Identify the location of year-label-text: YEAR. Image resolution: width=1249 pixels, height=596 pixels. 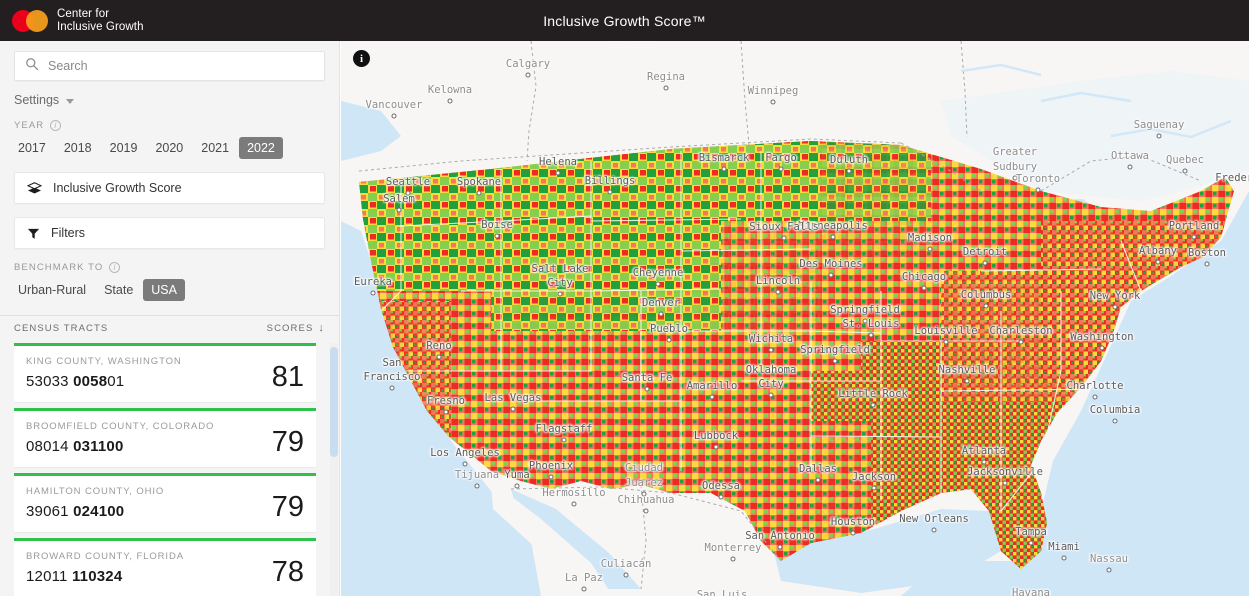
(29, 125).